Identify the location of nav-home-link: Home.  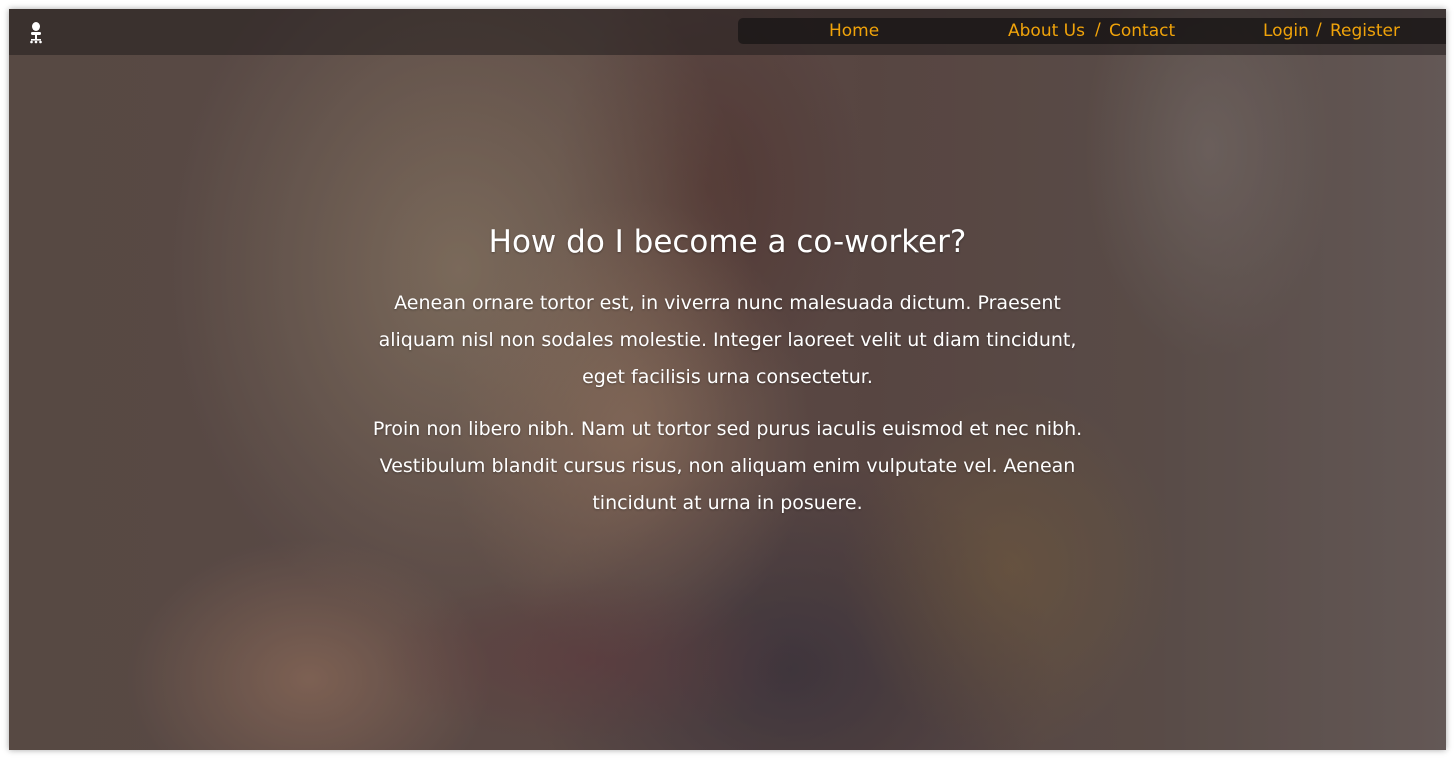
(854, 31).